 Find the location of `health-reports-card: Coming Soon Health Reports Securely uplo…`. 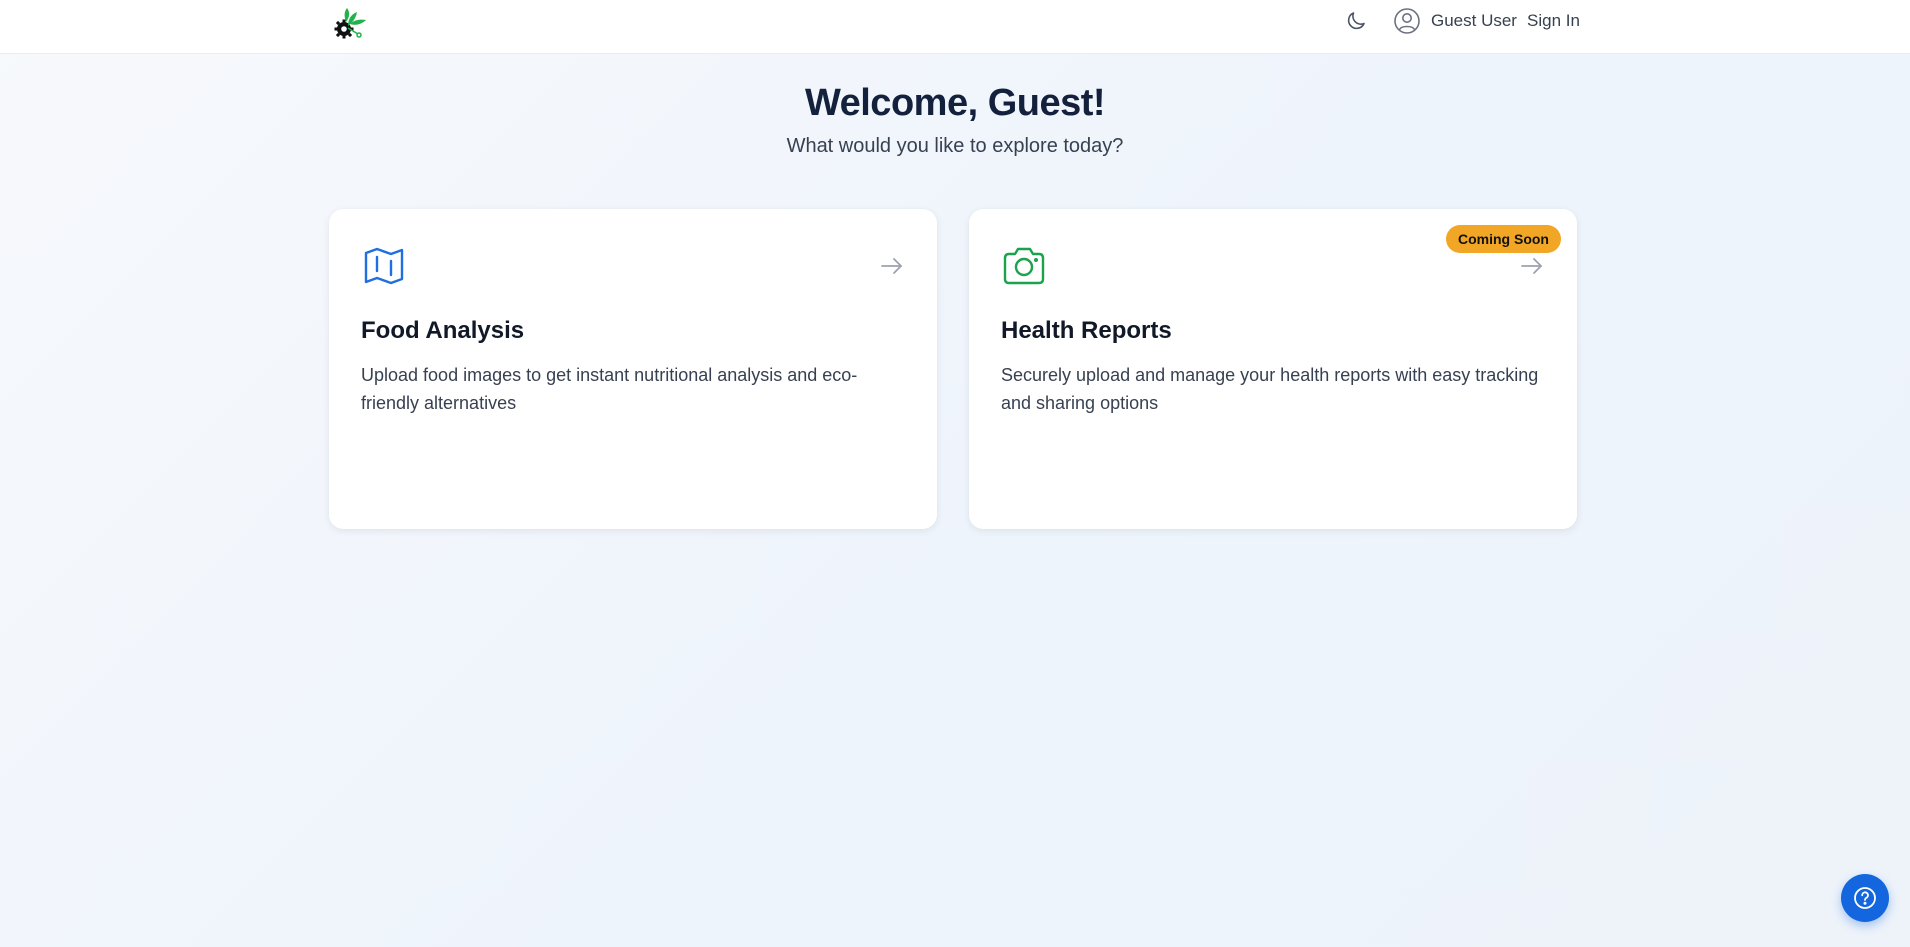

health-reports-card: Coming Soon Health Reports Securely uplo… is located at coordinates (1273, 369).